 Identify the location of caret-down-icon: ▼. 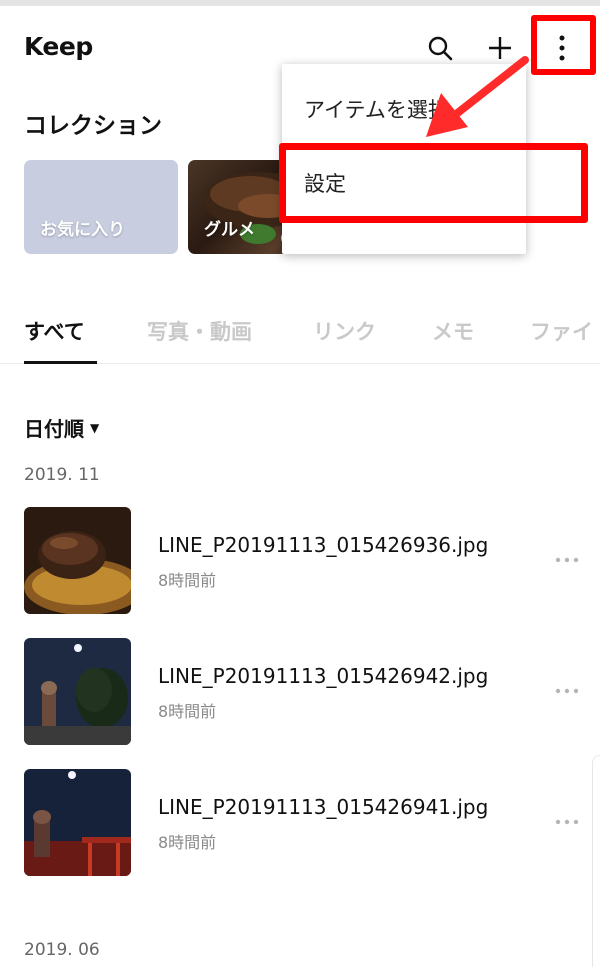
(95, 427).